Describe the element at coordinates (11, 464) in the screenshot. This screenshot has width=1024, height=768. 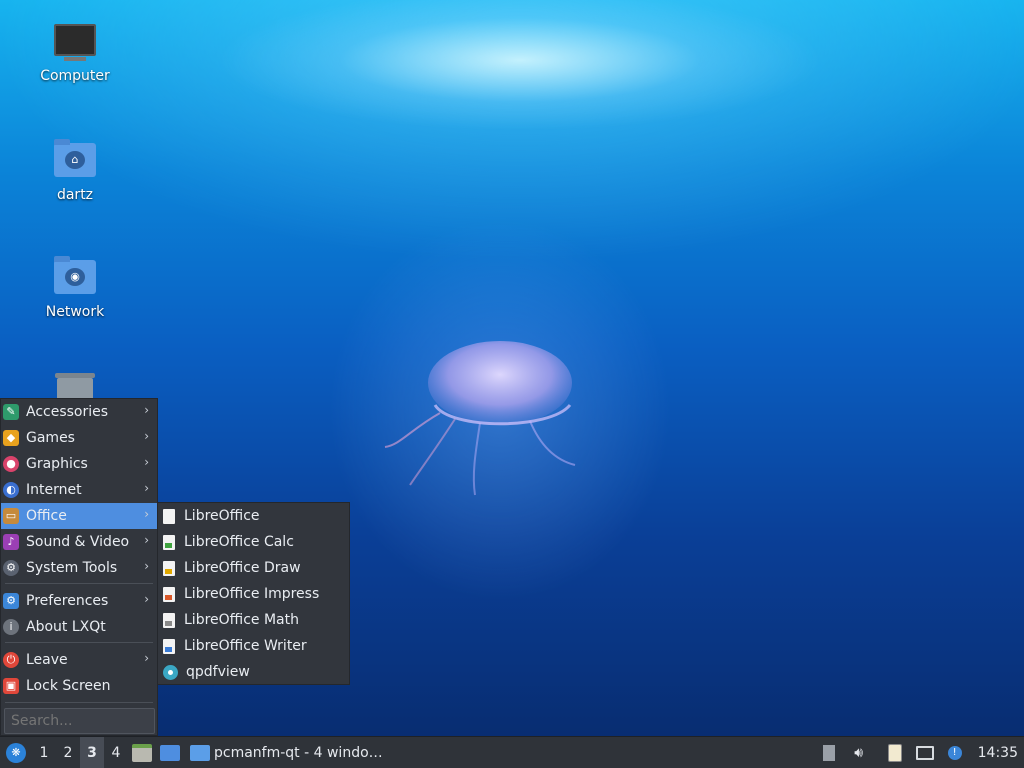
I see `graphics-icon: ●` at that location.